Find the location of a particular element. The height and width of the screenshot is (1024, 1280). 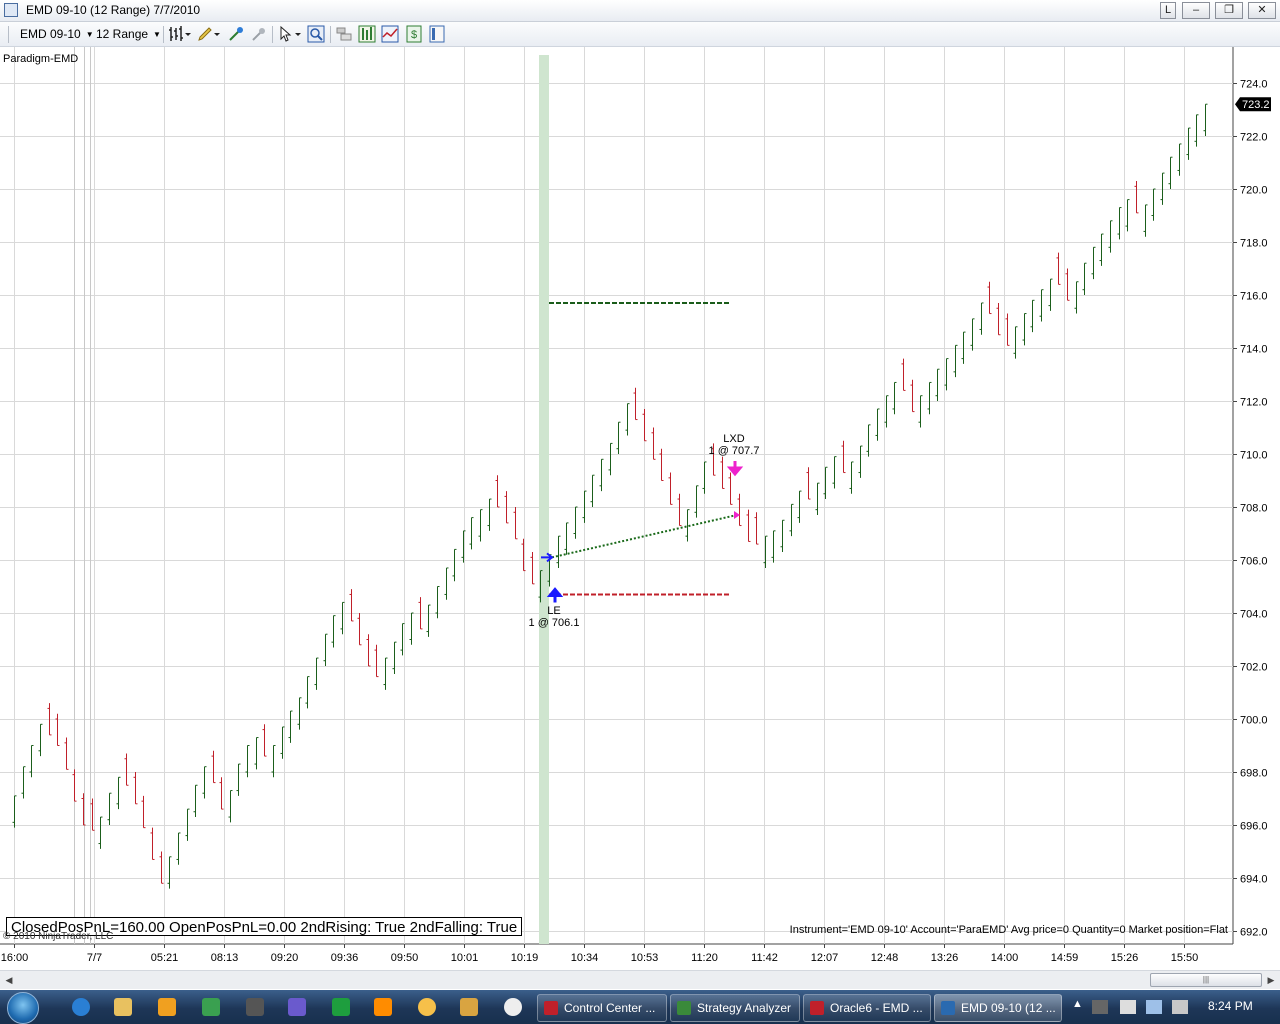

crosshair-icon is located at coordinates (236, 34).